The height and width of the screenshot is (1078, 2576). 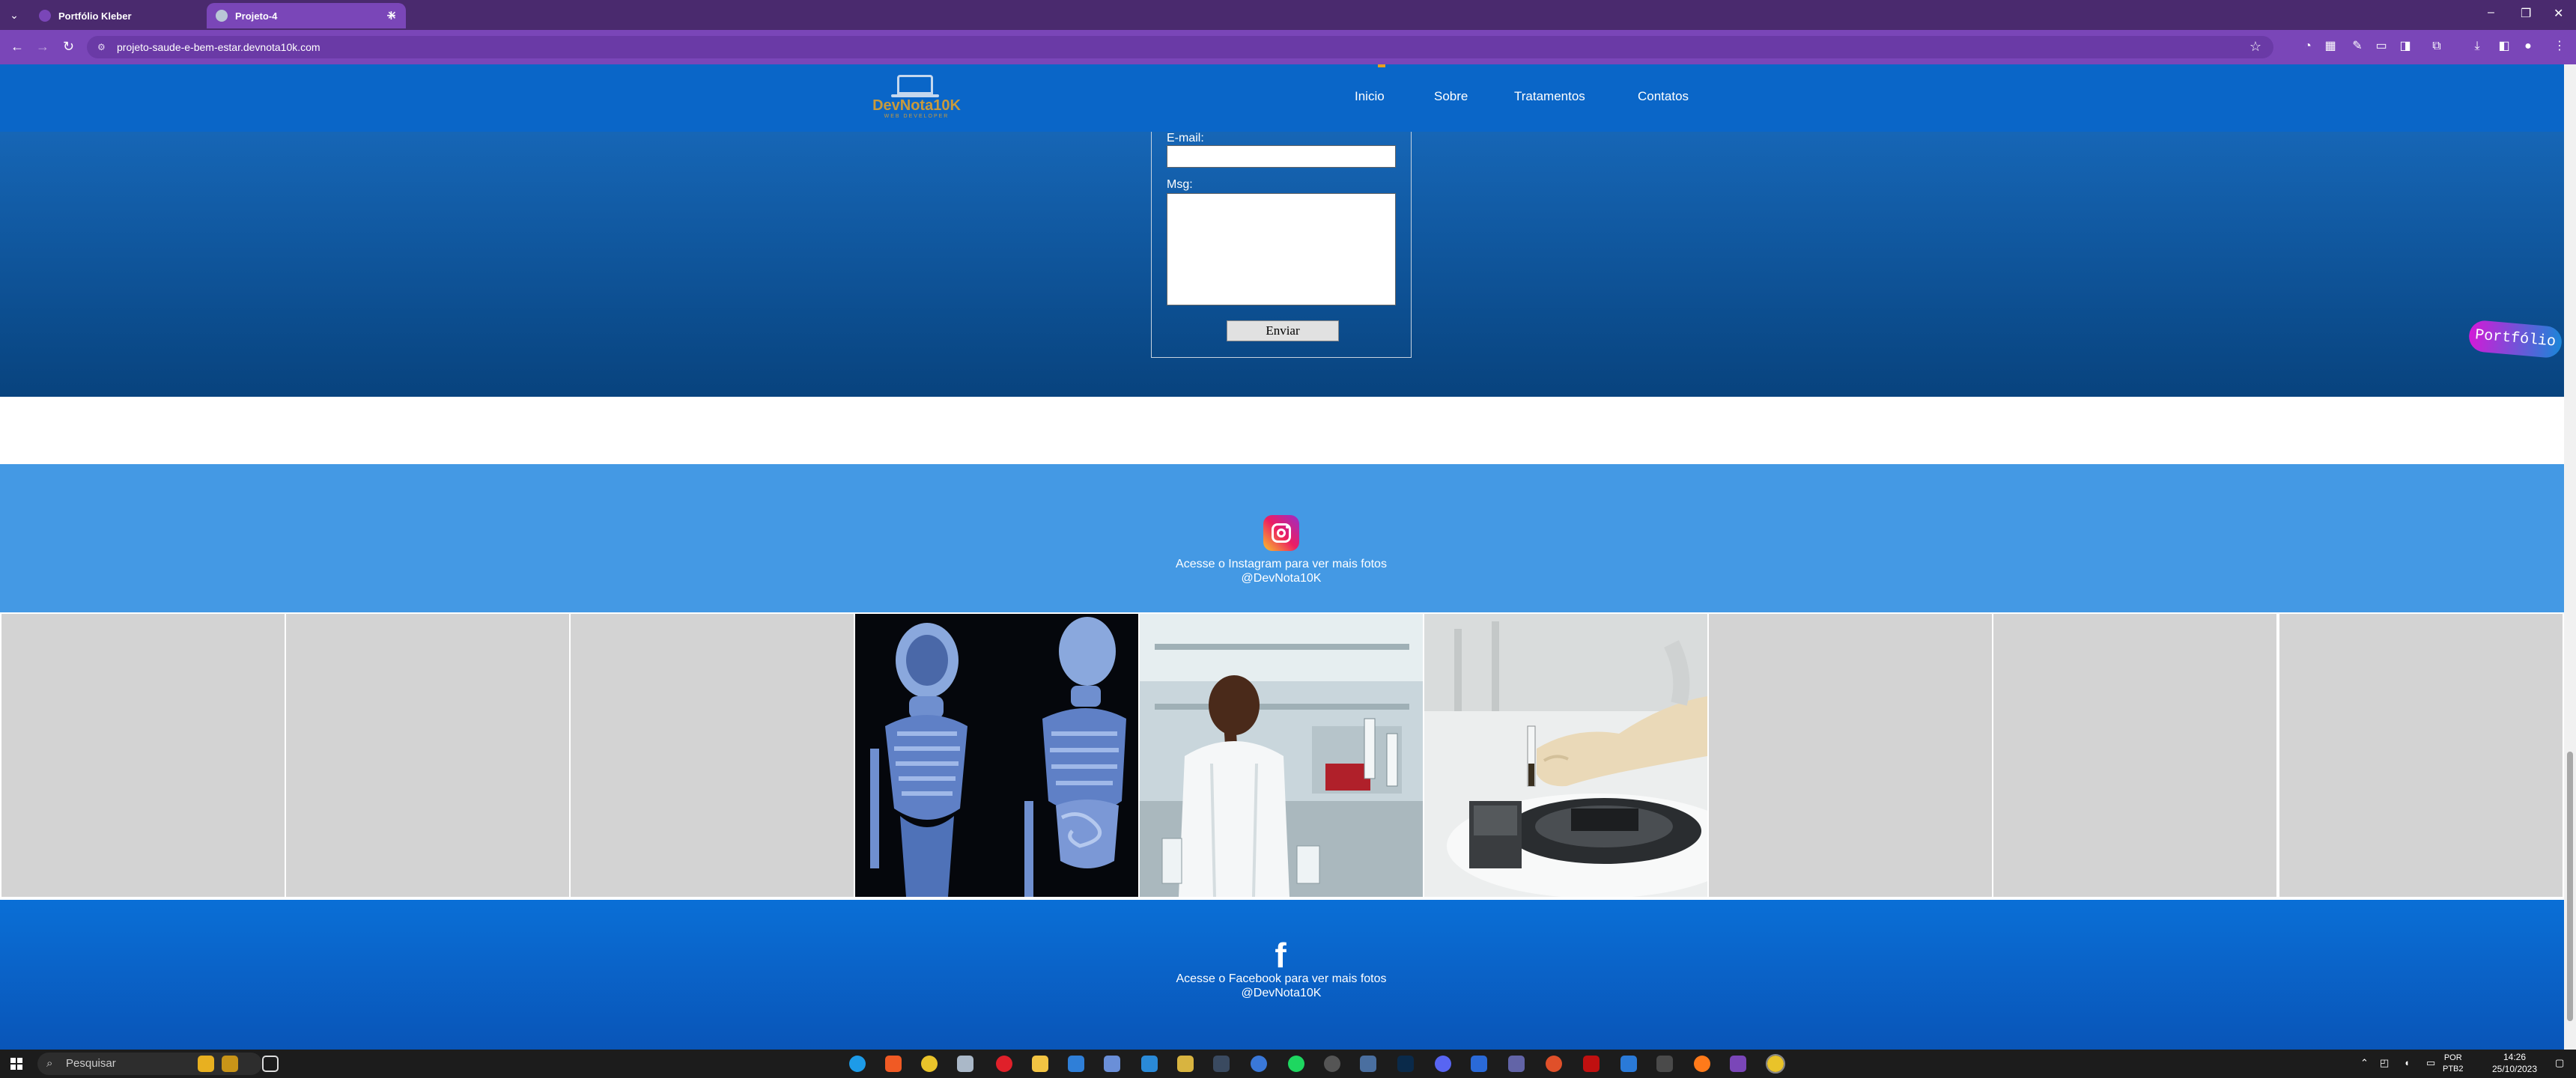 I want to click on new-tab-button: +, so click(x=391, y=16).